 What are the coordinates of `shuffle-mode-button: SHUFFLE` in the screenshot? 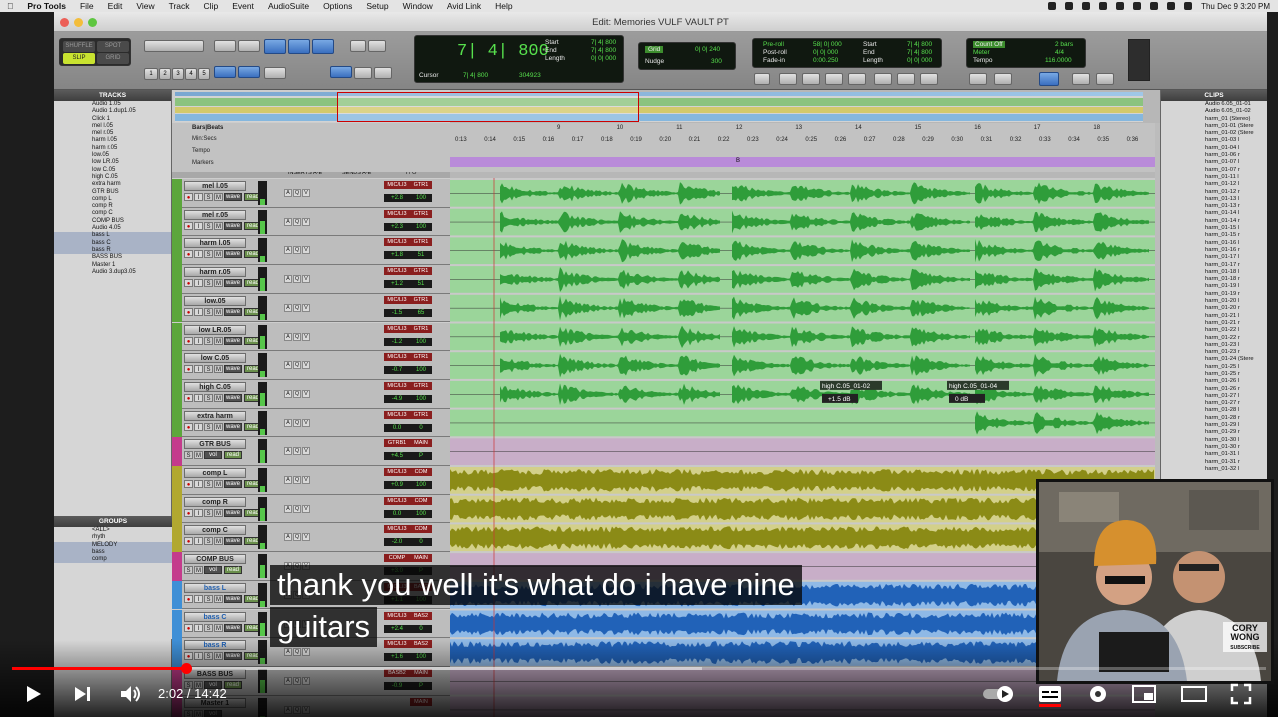 It's located at (79, 46).